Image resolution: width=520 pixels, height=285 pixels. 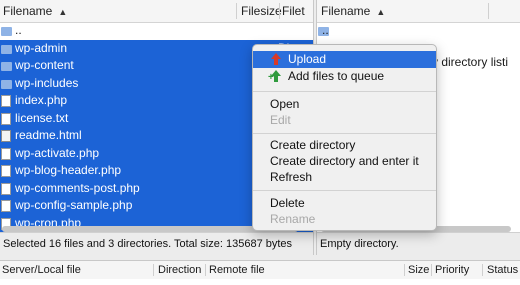 I want to click on remote-header-row: Filename ▲, so click(x=418, y=11).